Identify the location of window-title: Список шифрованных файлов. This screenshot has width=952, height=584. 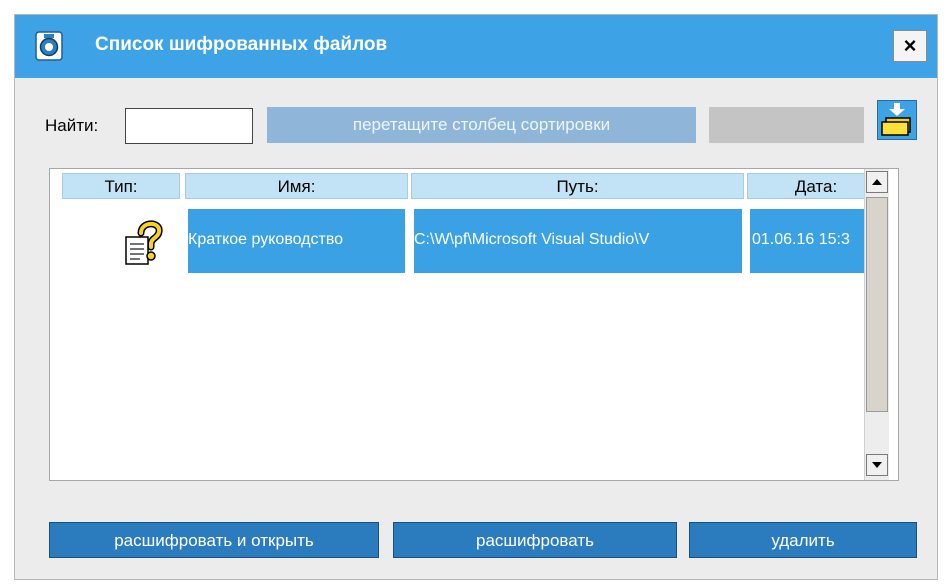
(241, 44).